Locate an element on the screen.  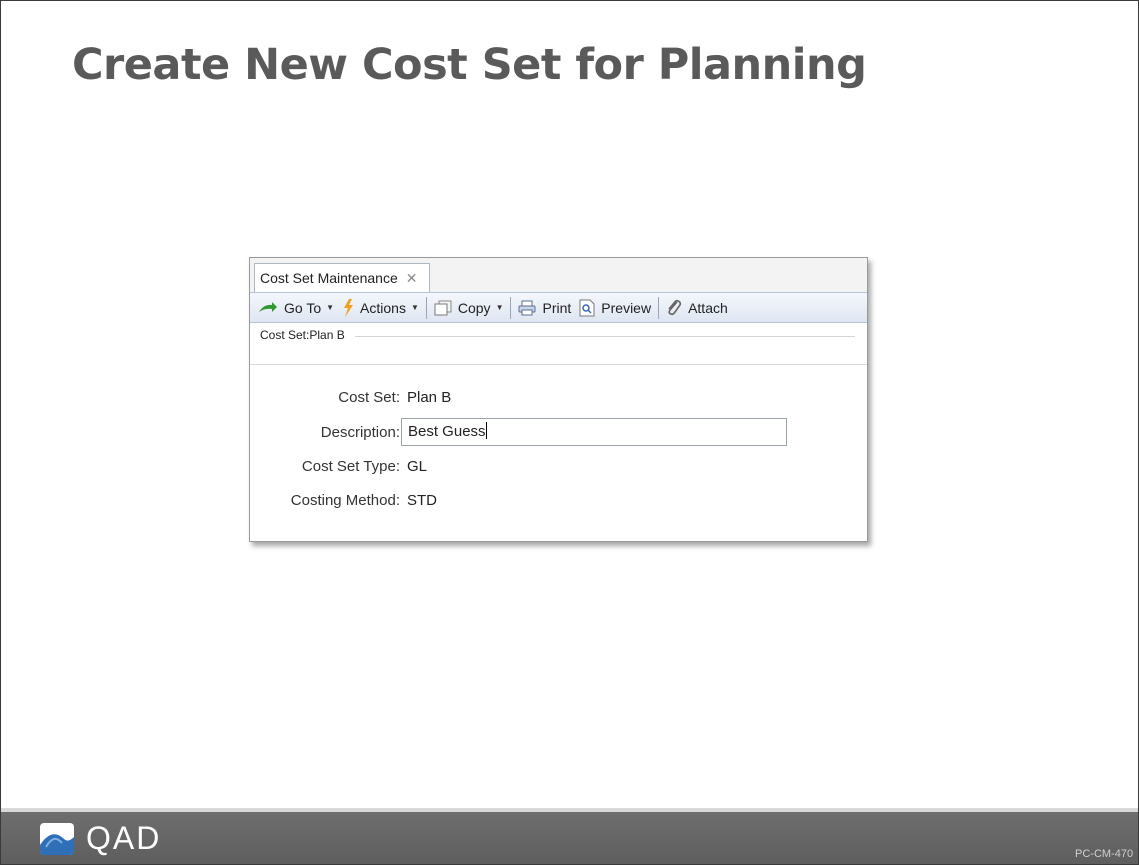
costing-method-value: STD is located at coordinates (422, 500).